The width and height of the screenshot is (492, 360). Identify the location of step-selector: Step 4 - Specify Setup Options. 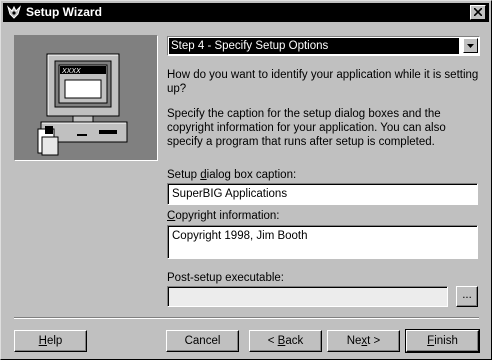
(323, 46).